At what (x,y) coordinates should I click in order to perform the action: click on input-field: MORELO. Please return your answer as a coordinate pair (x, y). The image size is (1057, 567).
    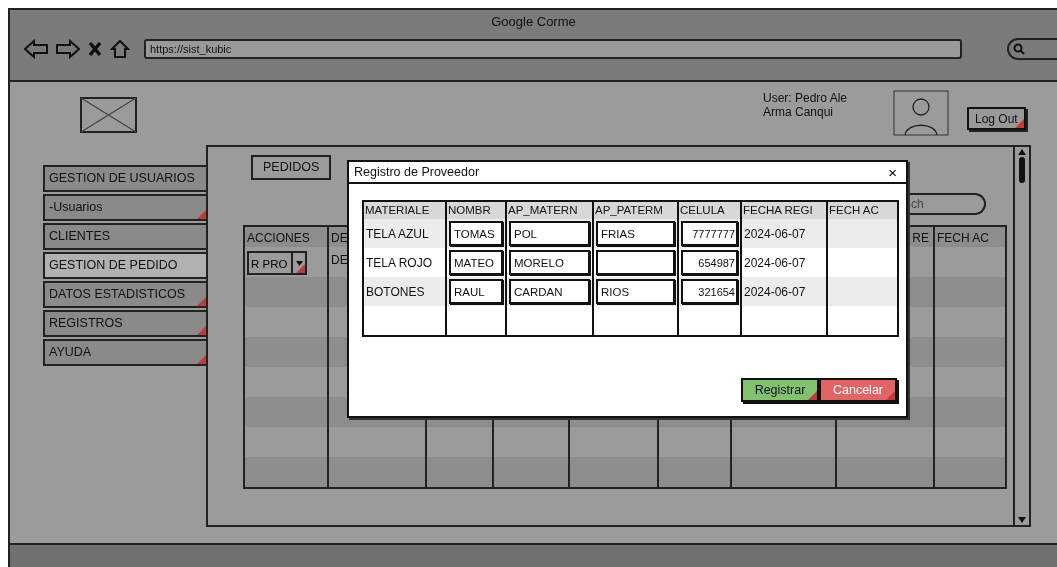
    Looking at the image, I should click on (549, 262).